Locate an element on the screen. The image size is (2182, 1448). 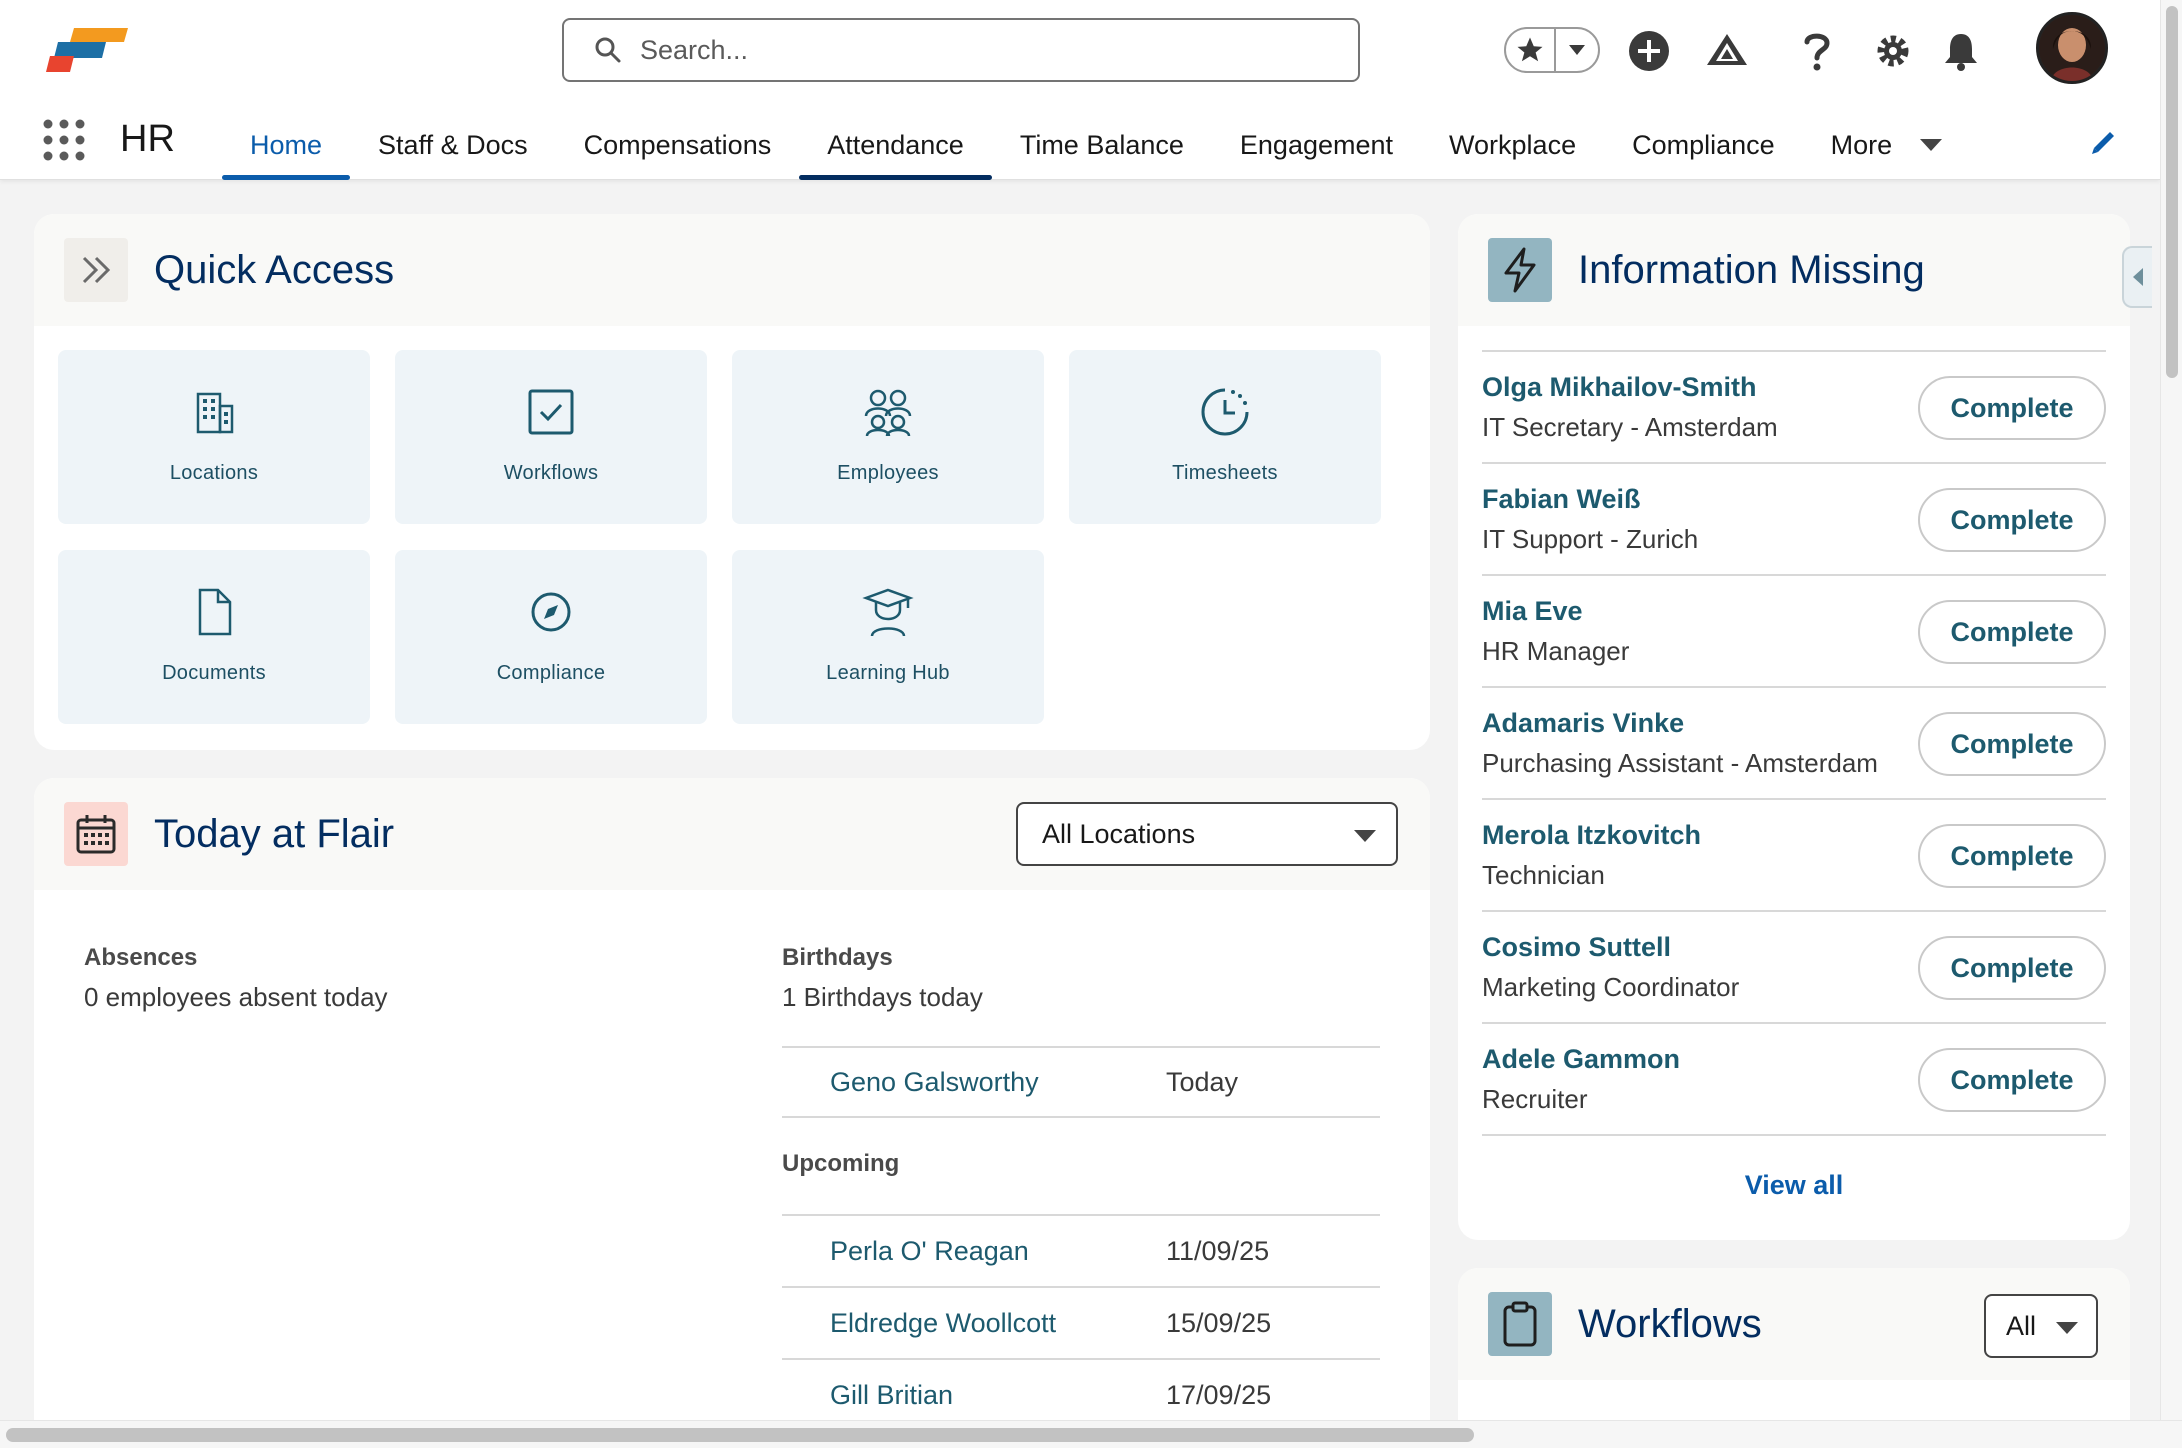
tile-documents: Documents is located at coordinates (214, 637).